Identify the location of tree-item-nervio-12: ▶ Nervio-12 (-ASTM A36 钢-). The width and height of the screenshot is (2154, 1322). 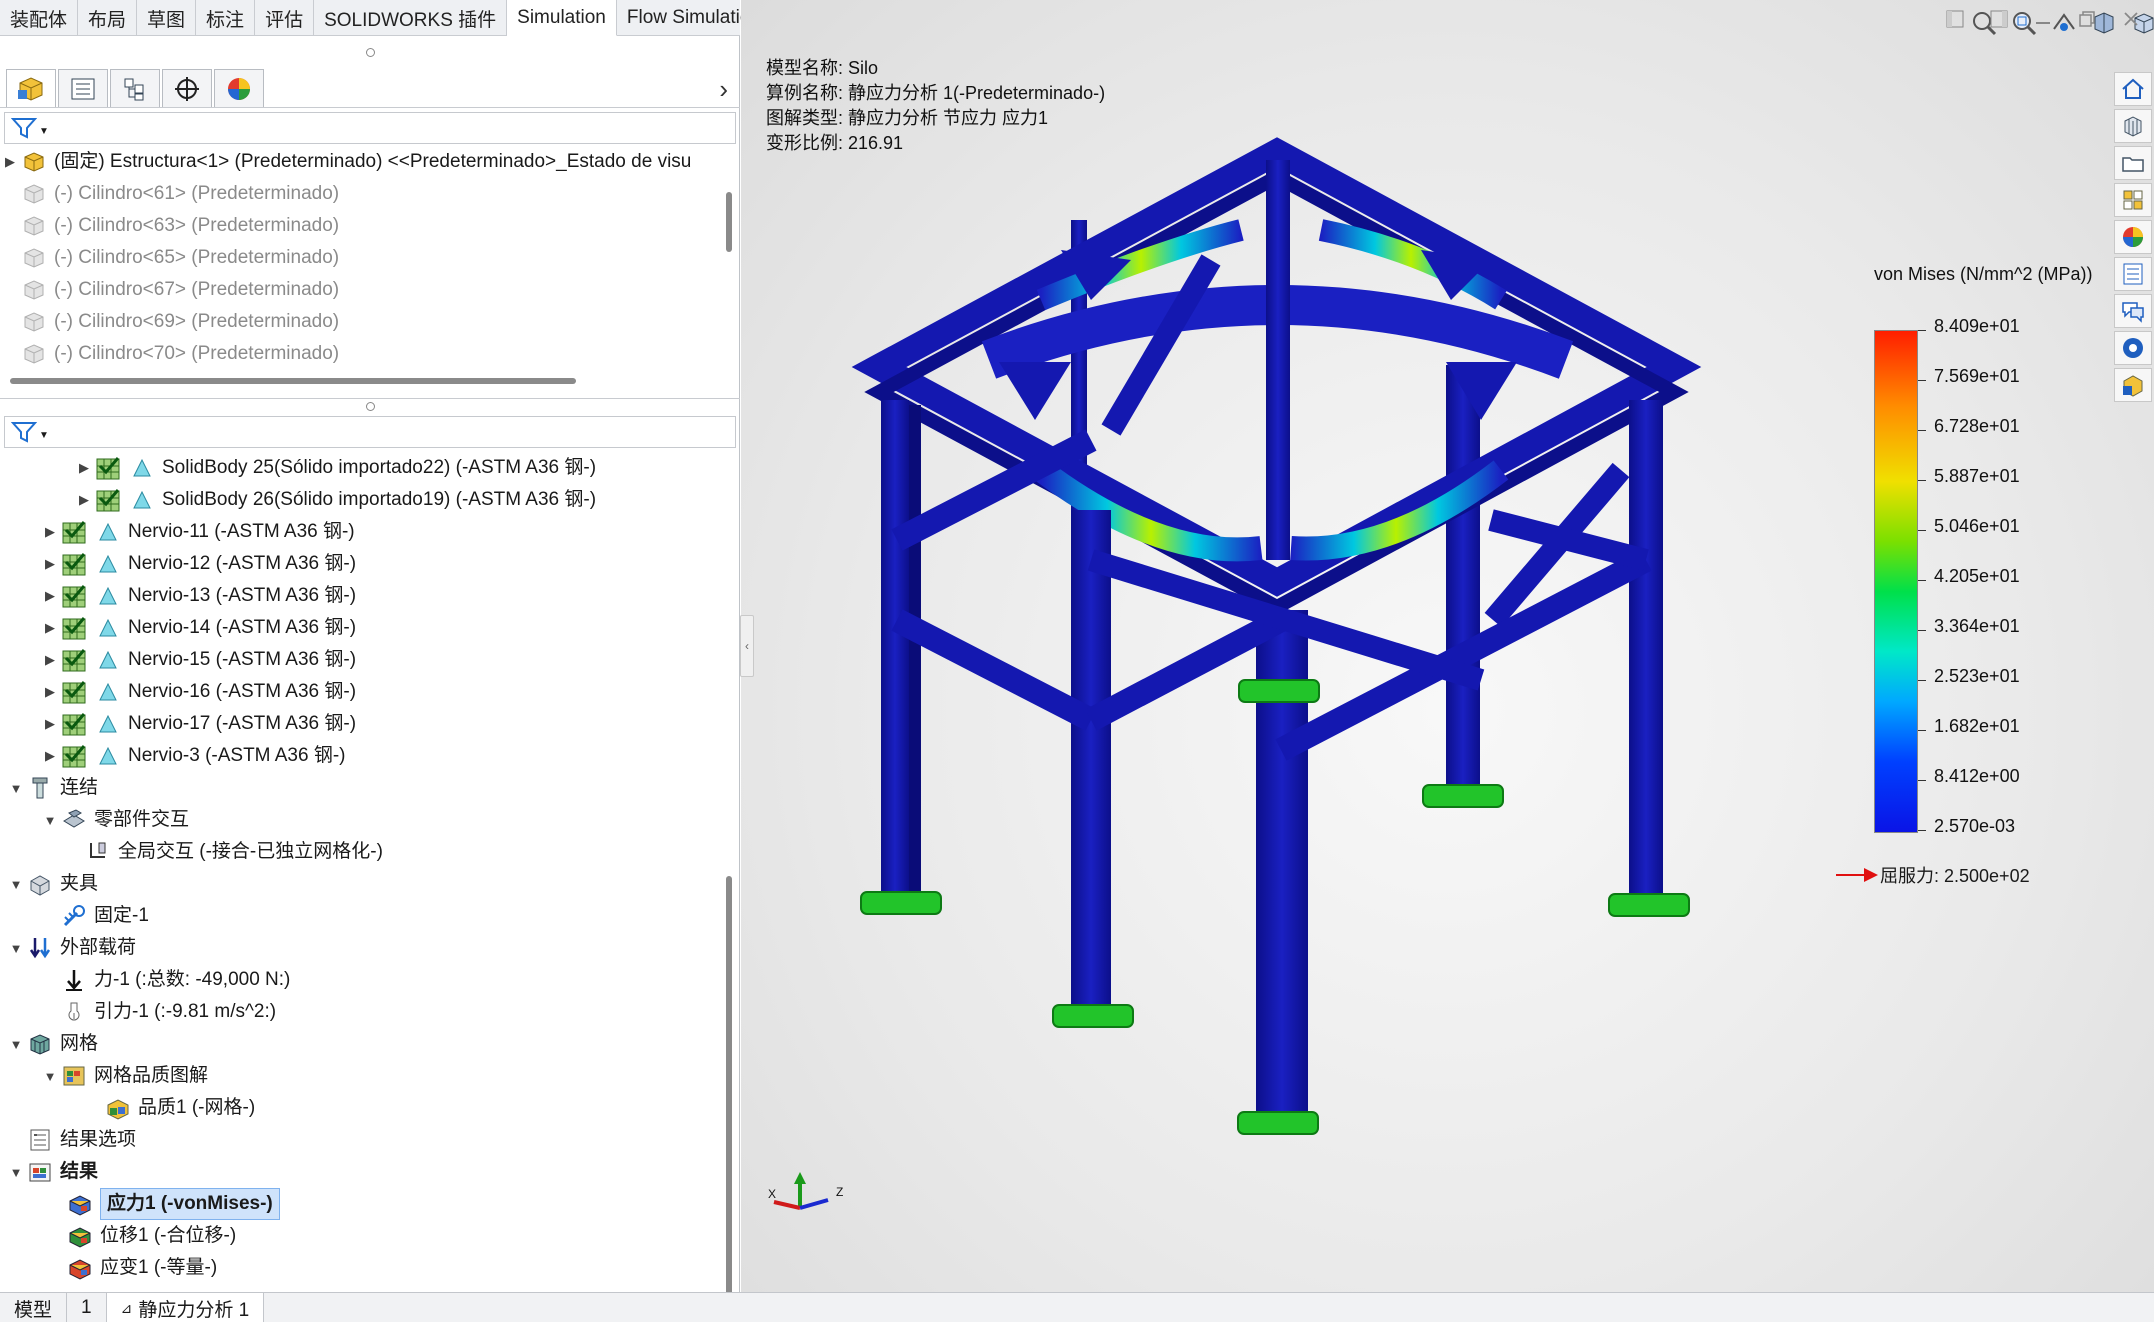
(198, 564).